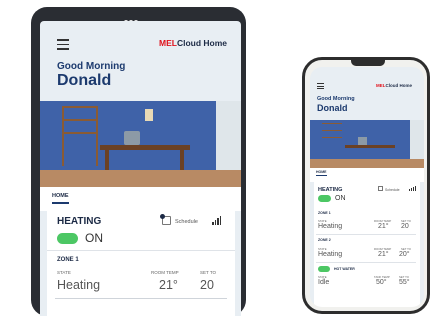 Image resolution: width=447 pixels, height=316 pixels. What do you see at coordinates (324, 269) in the screenshot?
I see `hot-water-toggle` at bounding box center [324, 269].